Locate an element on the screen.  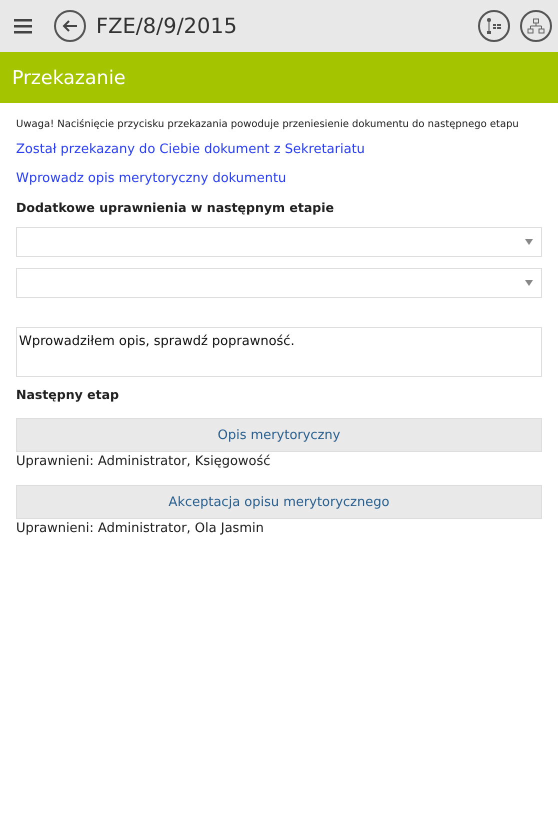
document-title: FZE/8/9/2015 is located at coordinates (167, 26).